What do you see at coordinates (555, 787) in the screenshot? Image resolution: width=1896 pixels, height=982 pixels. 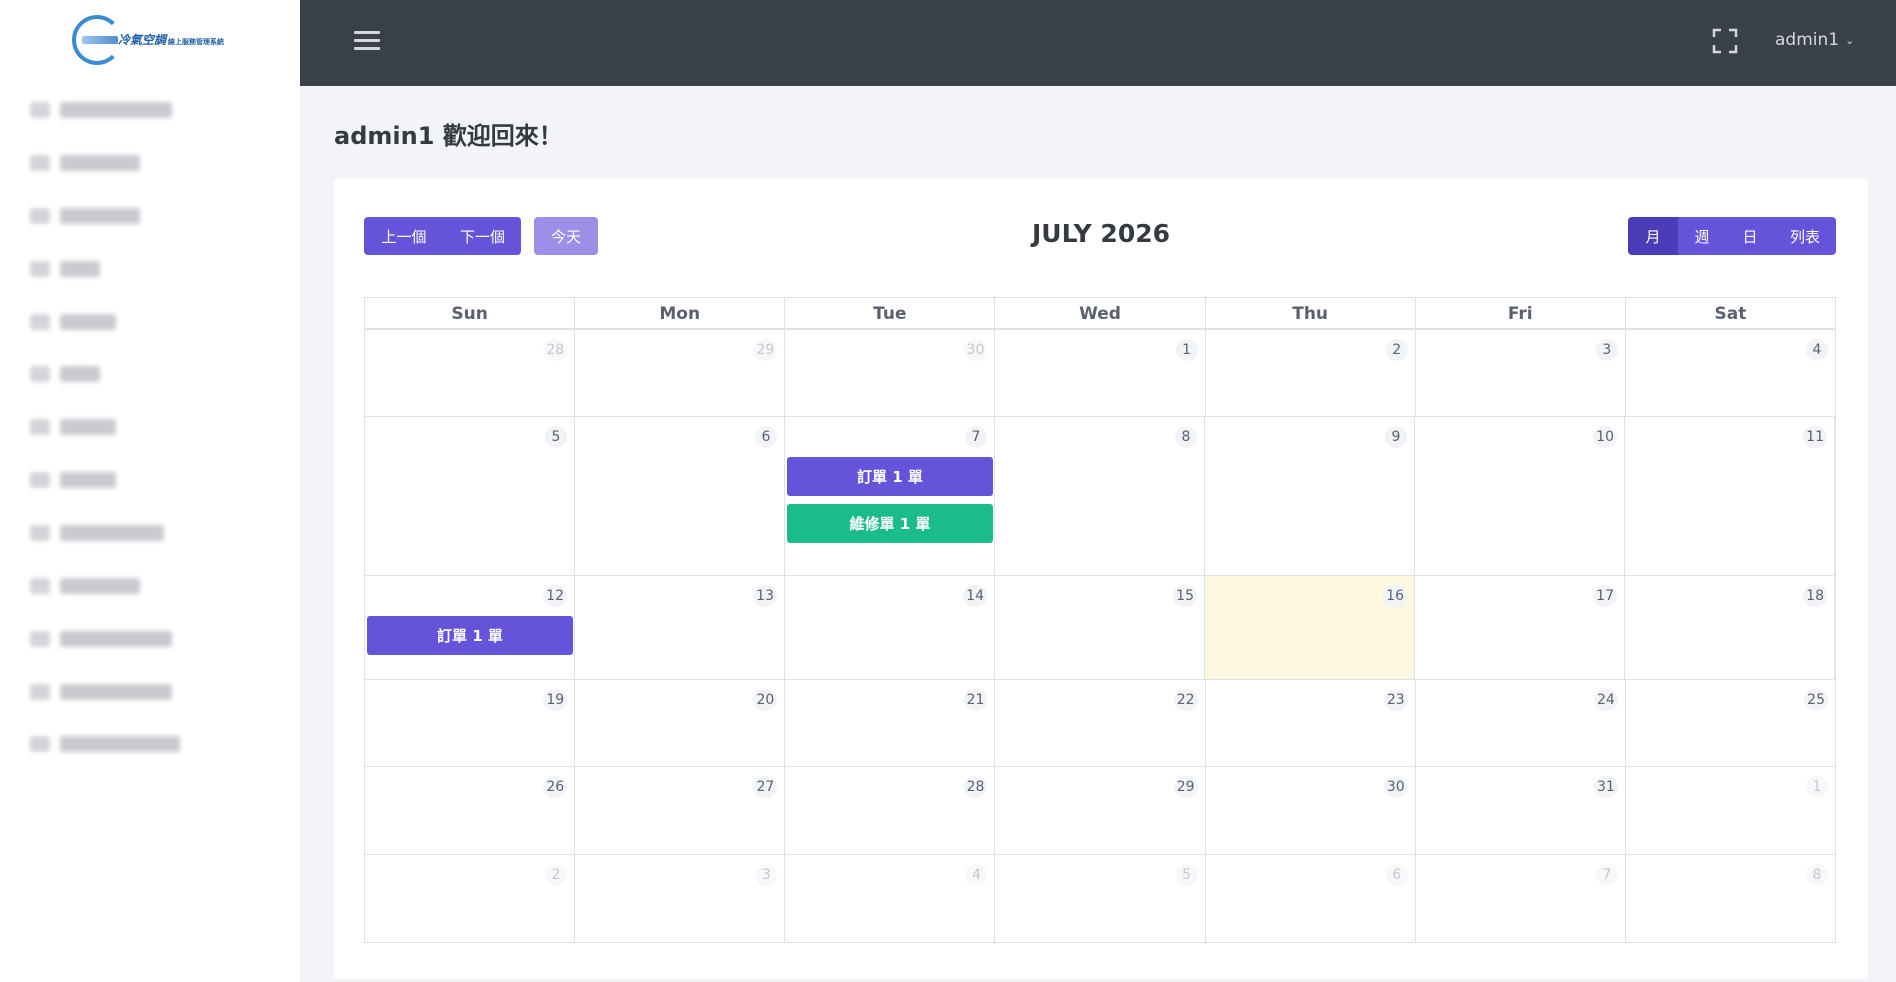 I see `day-number: 26` at bounding box center [555, 787].